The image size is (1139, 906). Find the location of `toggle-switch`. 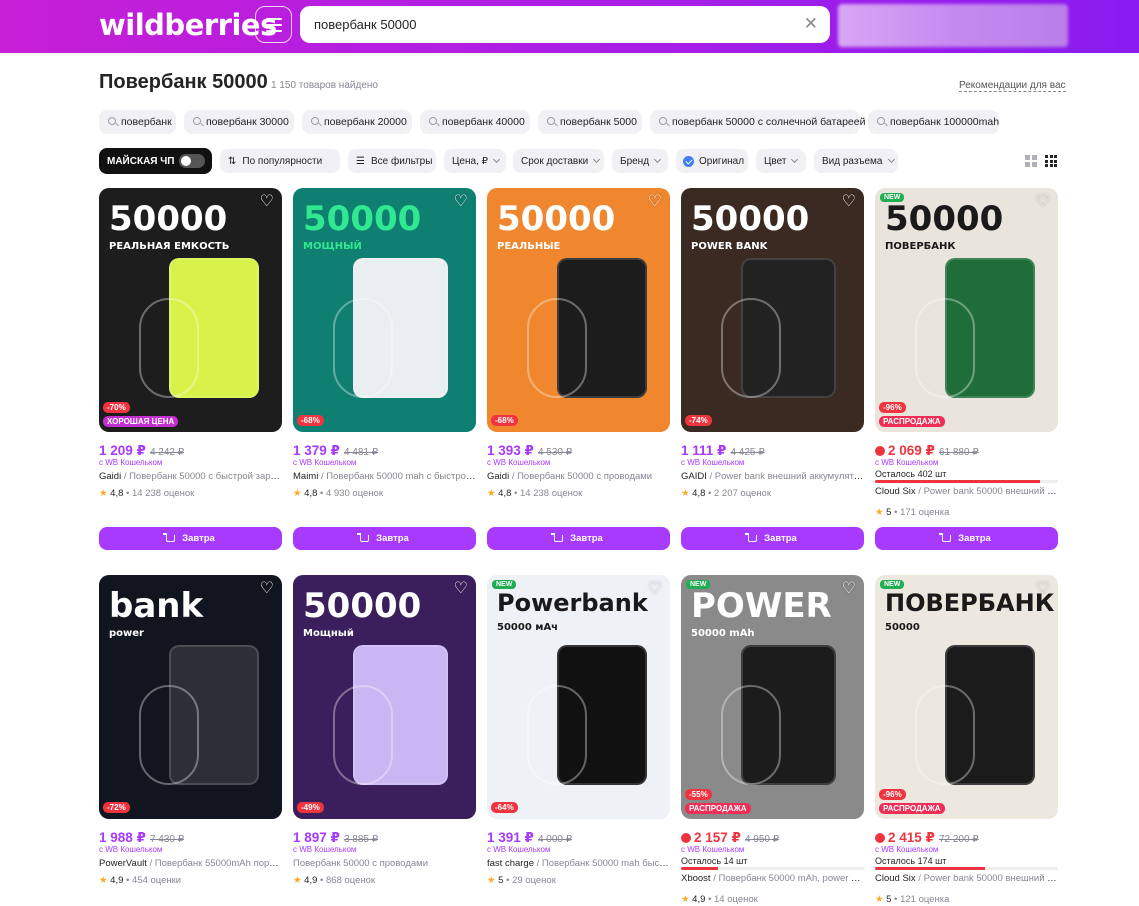

toggle-switch is located at coordinates (192, 161).